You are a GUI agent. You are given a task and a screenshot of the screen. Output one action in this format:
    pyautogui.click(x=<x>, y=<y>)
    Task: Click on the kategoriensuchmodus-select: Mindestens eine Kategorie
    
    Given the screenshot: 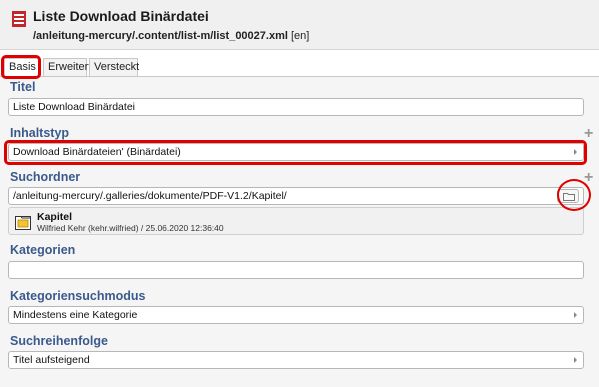 What is the action you would take?
    pyautogui.click(x=296, y=315)
    